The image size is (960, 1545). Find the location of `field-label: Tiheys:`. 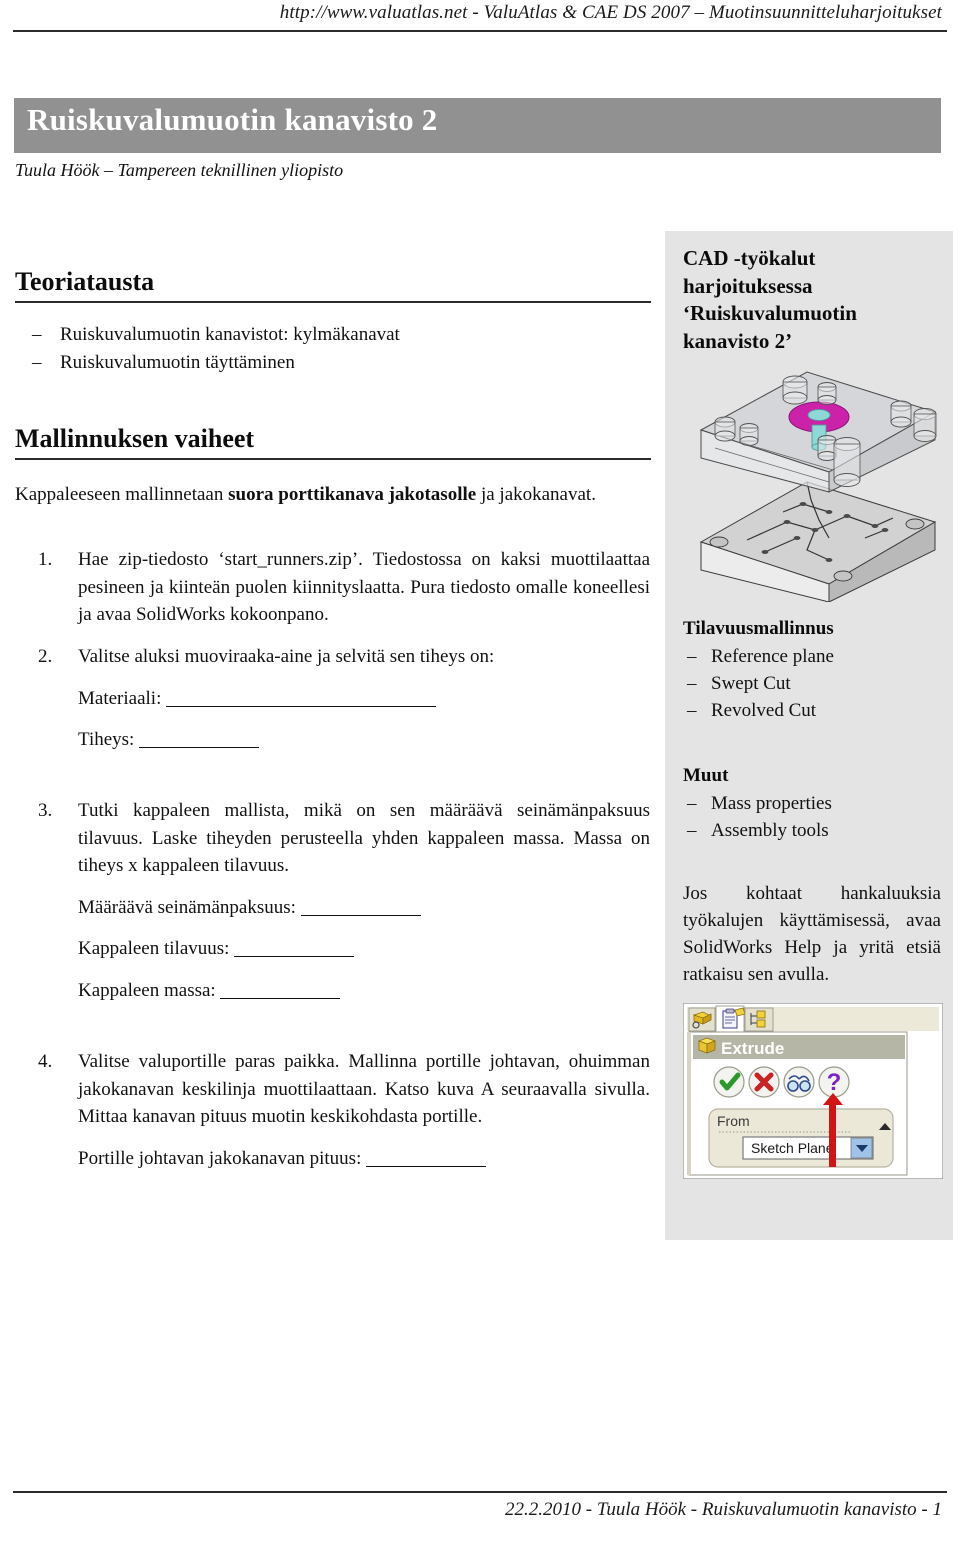

field-label: Tiheys: is located at coordinates (106, 740).